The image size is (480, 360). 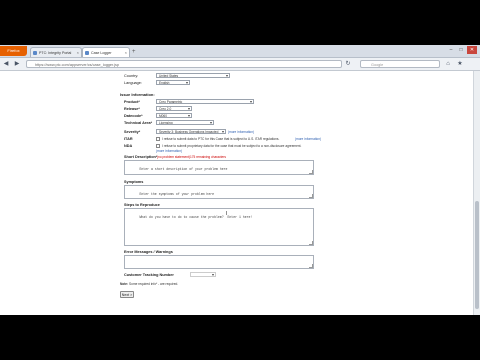 What do you see at coordinates (451, 50) in the screenshot?
I see `minimize-button: –` at bounding box center [451, 50].